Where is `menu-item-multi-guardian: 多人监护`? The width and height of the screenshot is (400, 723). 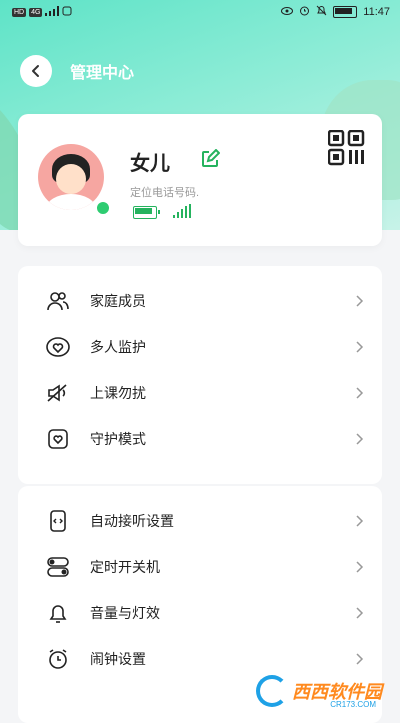 menu-item-multi-guardian: 多人监护 is located at coordinates (200, 347).